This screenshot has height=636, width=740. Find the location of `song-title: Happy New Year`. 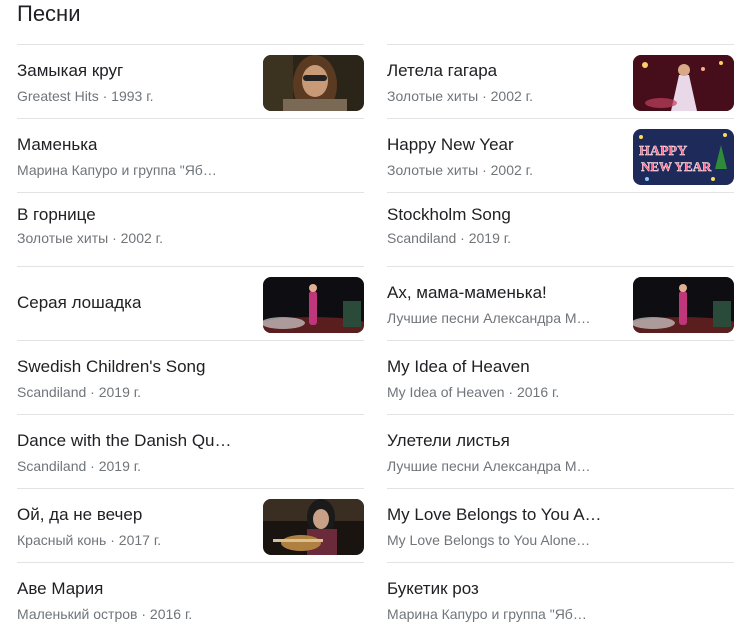

song-title: Happy New Year is located at coordinates (450, 145).